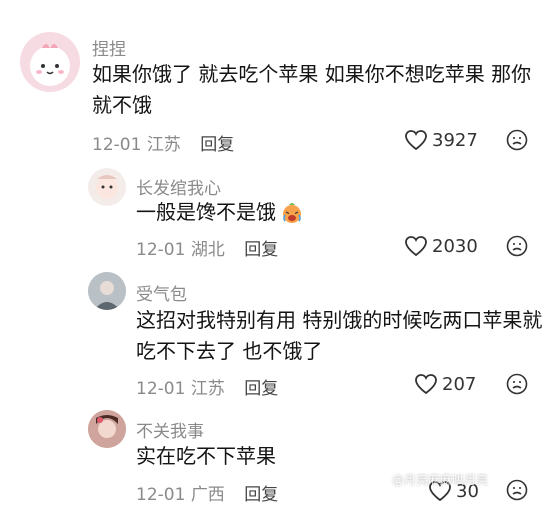  I want to click on reply-text-line-1: 这招对我特别有用 特别饿的时候吃两口苹果就, so click(339, 320).